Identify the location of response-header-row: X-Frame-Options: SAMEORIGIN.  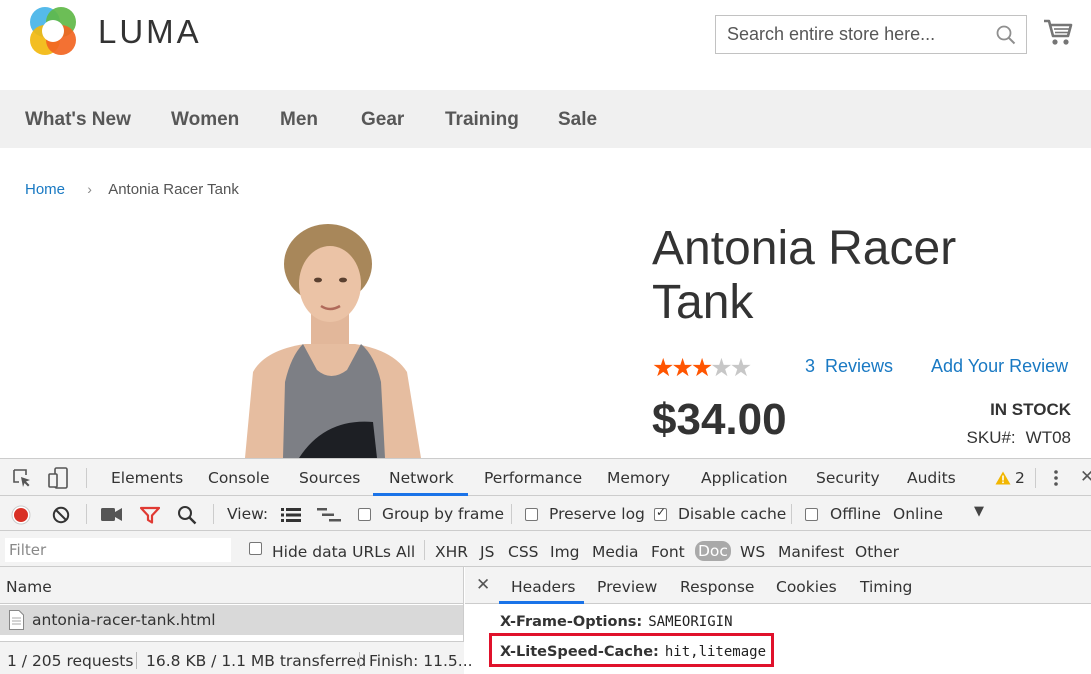
(616, 622).